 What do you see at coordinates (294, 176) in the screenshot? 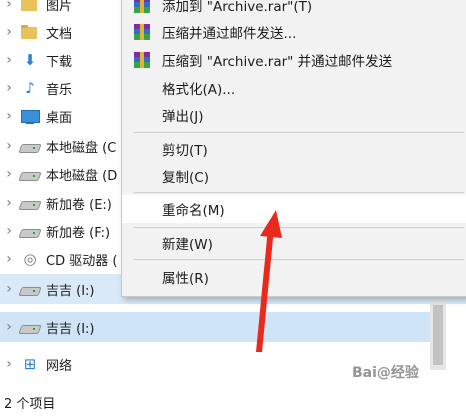
I see `menu-item-copy: 复制(C)` at bounding box center [294, 176].